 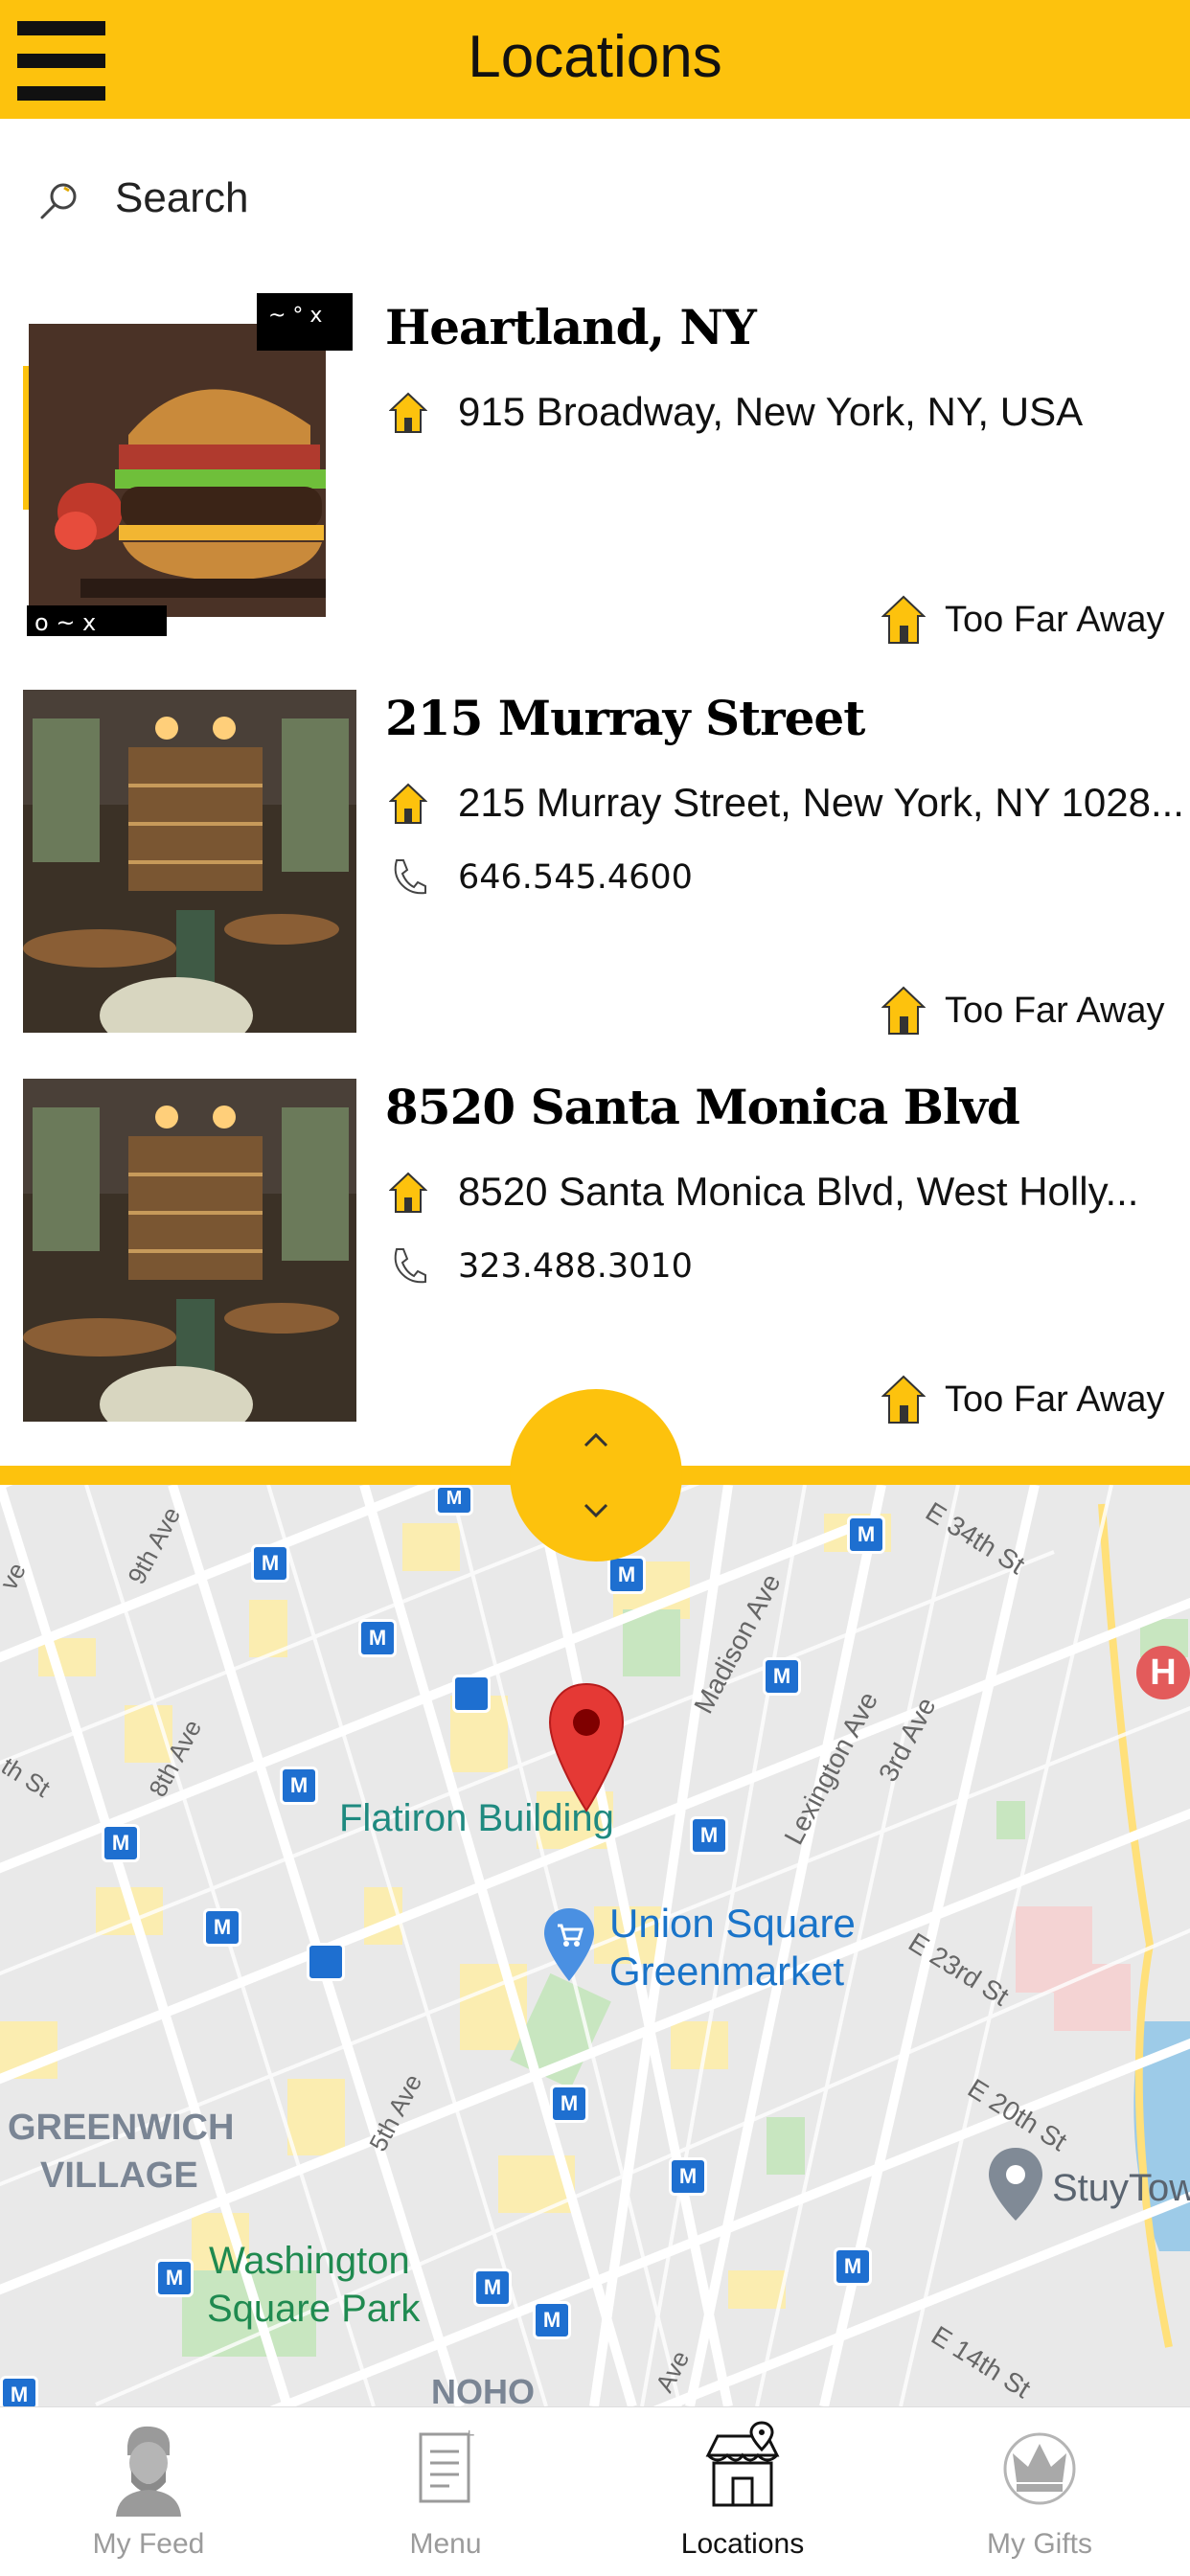 What do you see at coordinates (59, 201) in the screenshot?
I see `search-icon` at bounding box center [59, 201].